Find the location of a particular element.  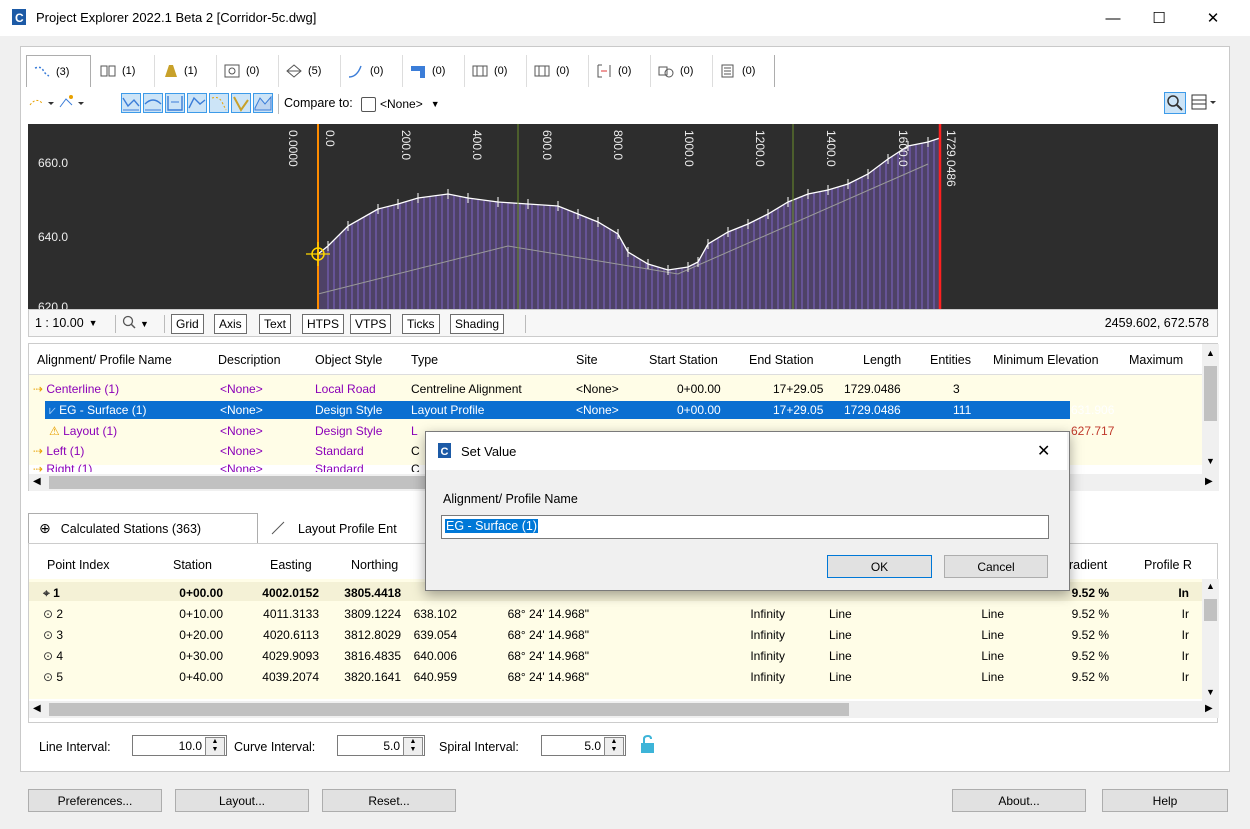

minimize-button: — is located at coordinates (1113, 18).